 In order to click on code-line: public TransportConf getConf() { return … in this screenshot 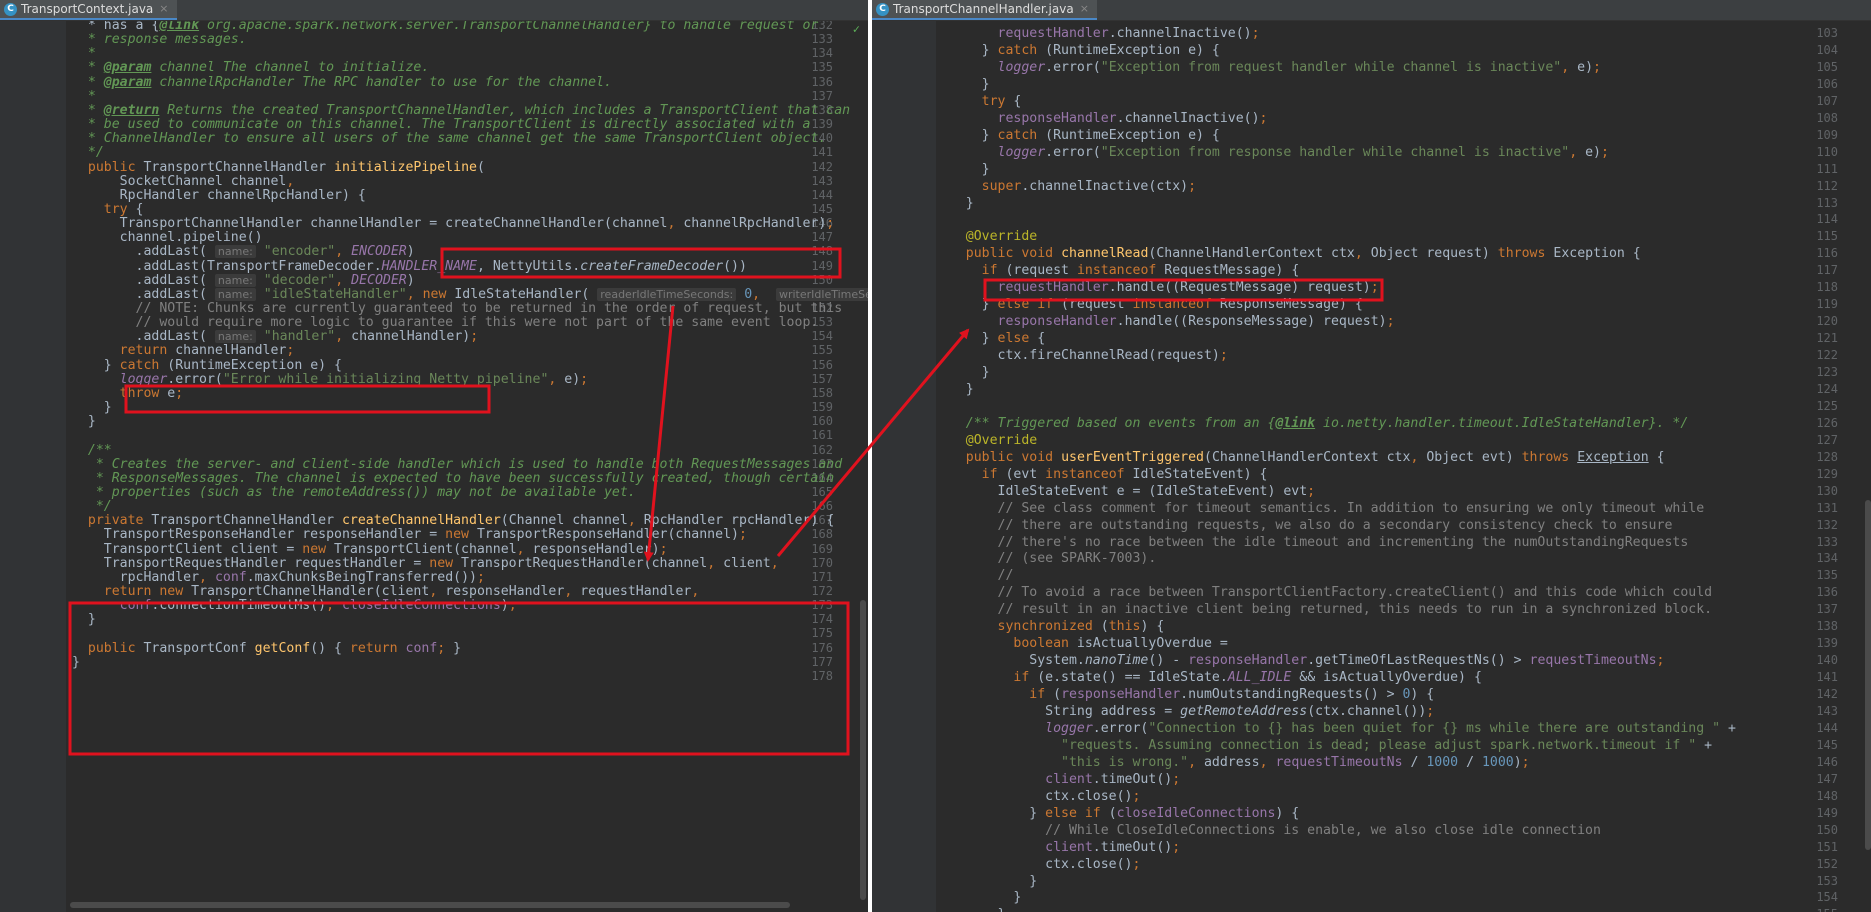, I will do `click(266, 648)`.